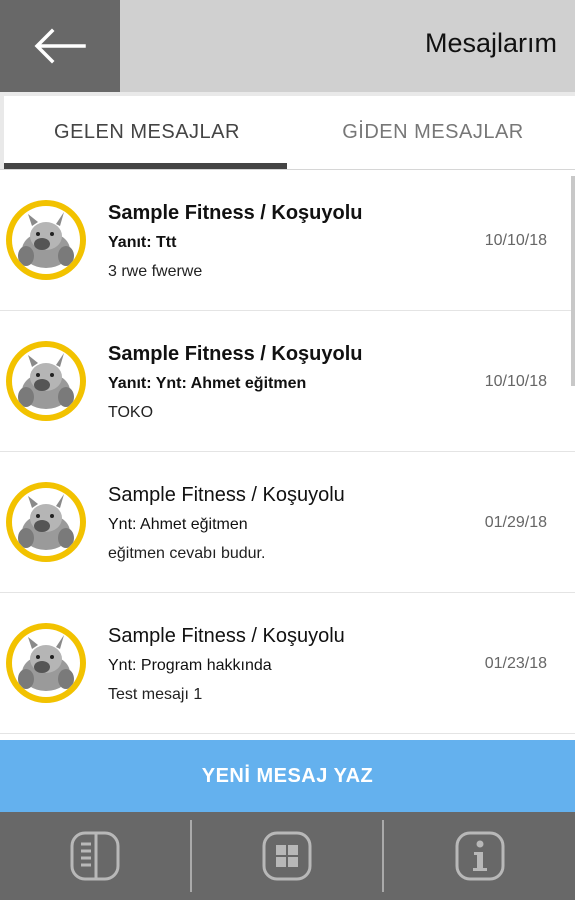 The image size is (575, 900). I want to click on list-panel-icon, so click(95, 856).